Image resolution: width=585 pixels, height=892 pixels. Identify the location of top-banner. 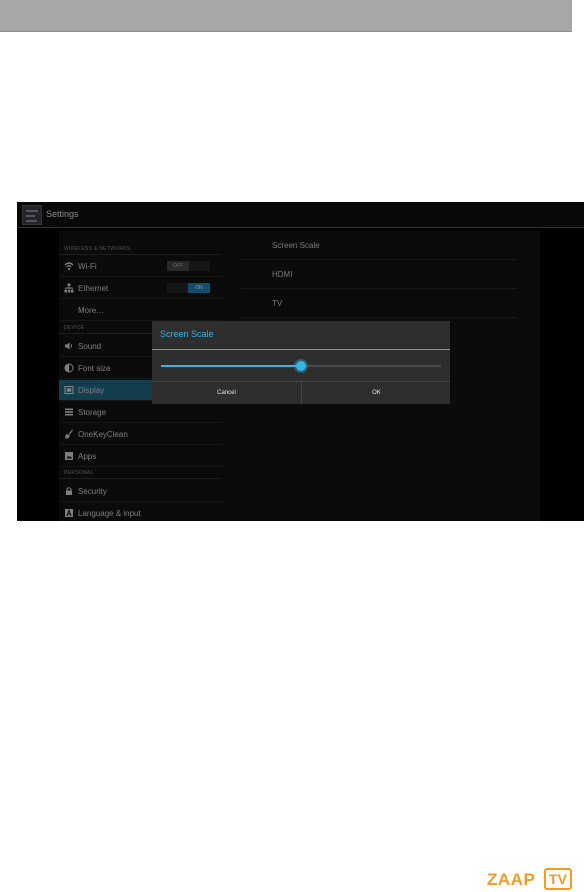
(286, 16).